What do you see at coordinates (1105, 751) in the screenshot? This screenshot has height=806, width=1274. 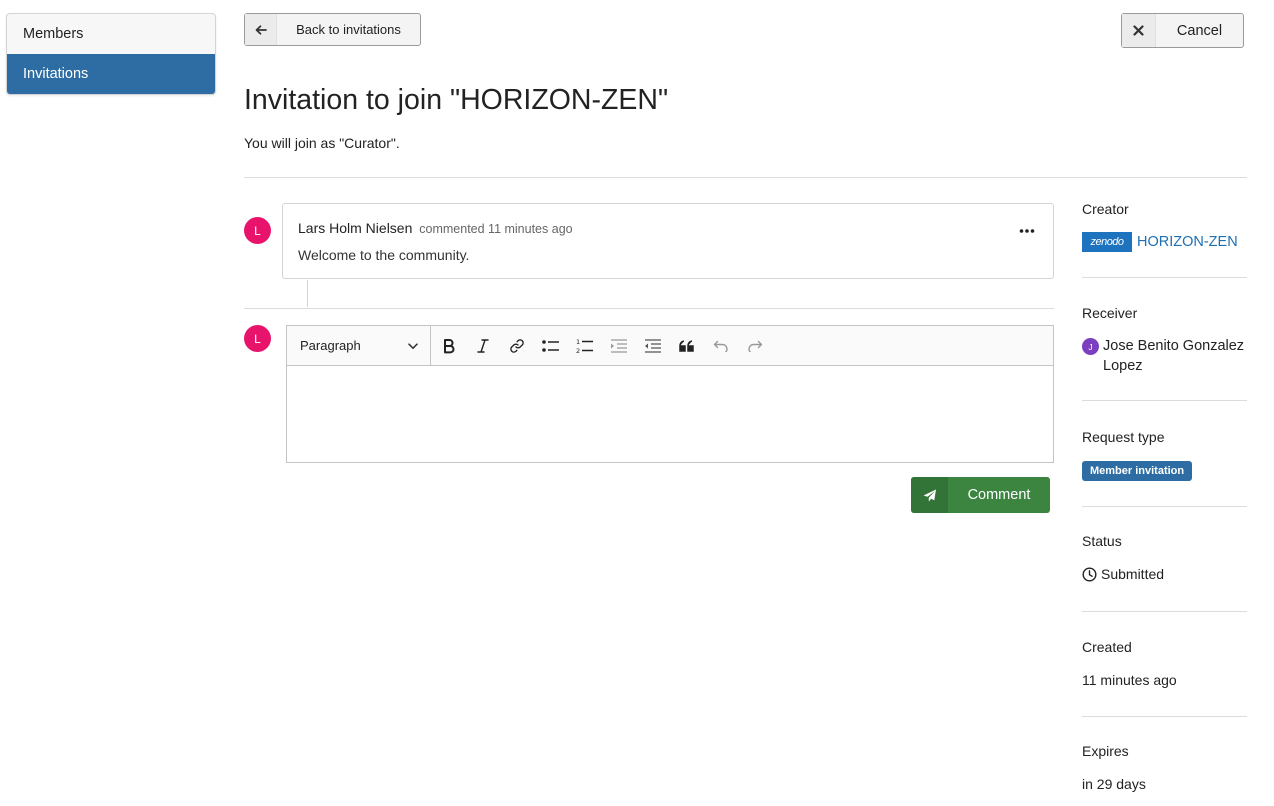 I see `expires-label: Expires` at bounding box center [1105, 751].